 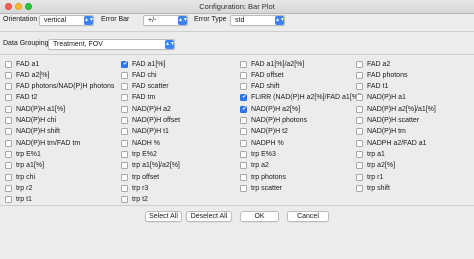 I want to click on error-type-select: std ▲▼, so click(x=257, y=20).